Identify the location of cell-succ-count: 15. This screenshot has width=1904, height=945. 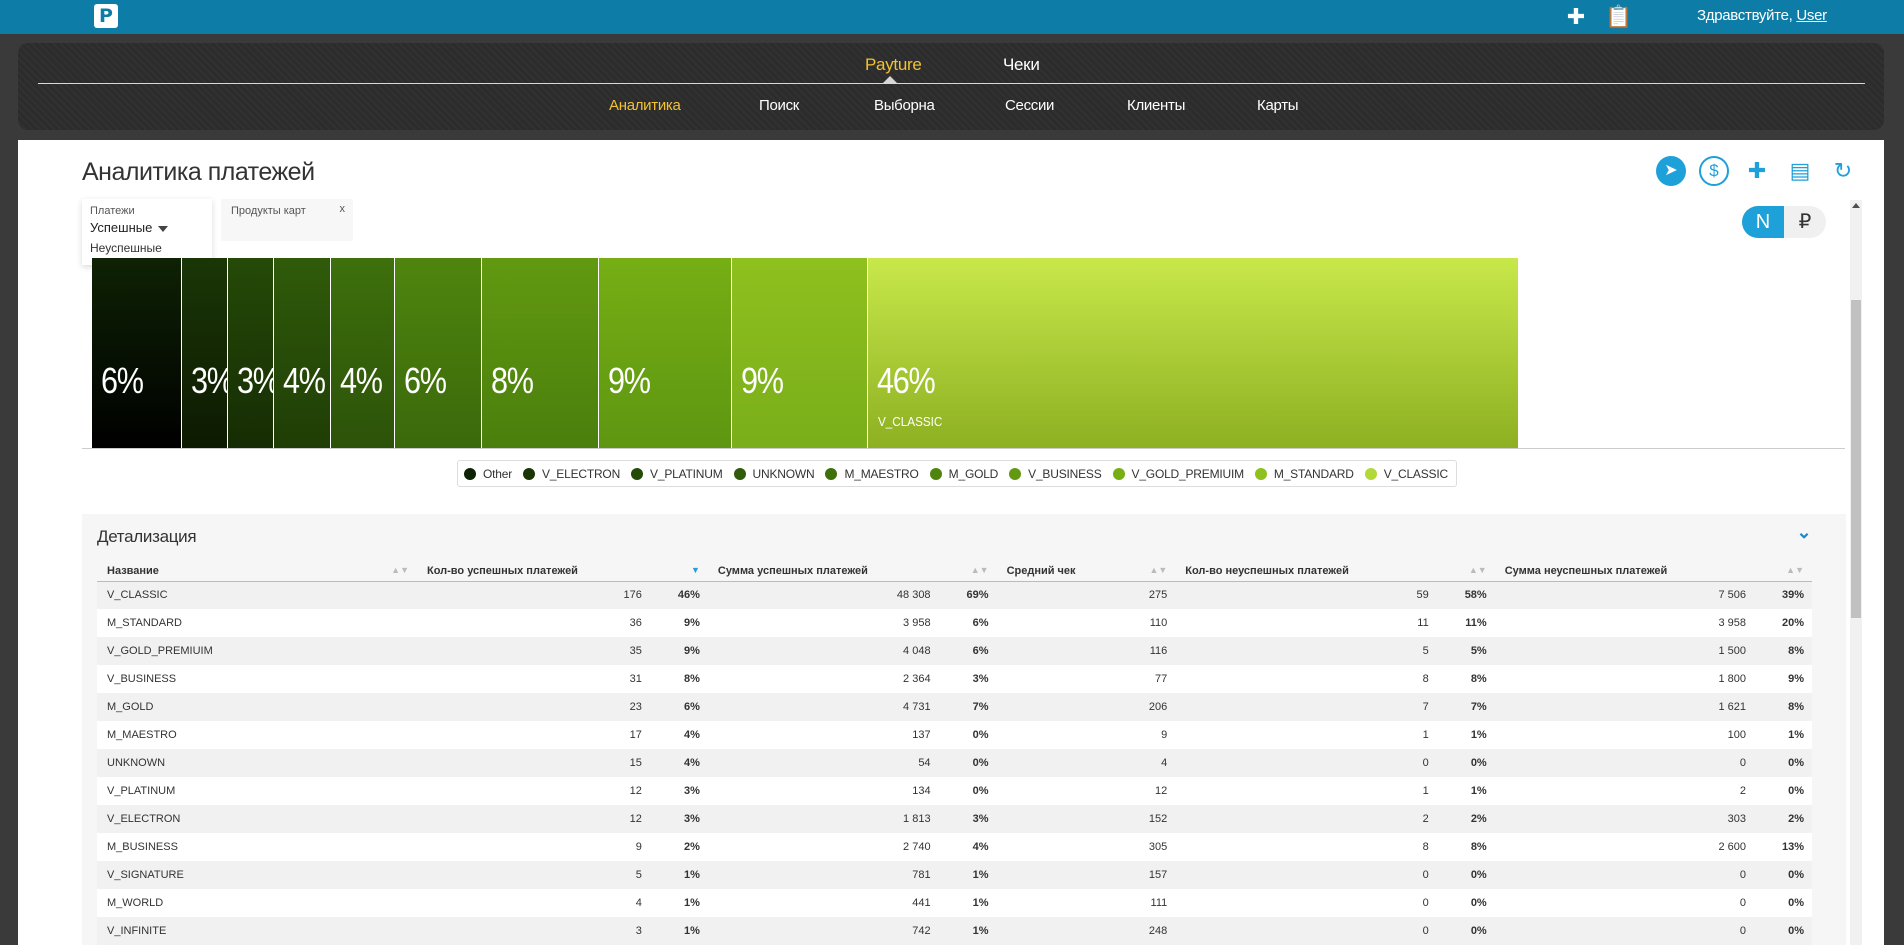
(533, 763).